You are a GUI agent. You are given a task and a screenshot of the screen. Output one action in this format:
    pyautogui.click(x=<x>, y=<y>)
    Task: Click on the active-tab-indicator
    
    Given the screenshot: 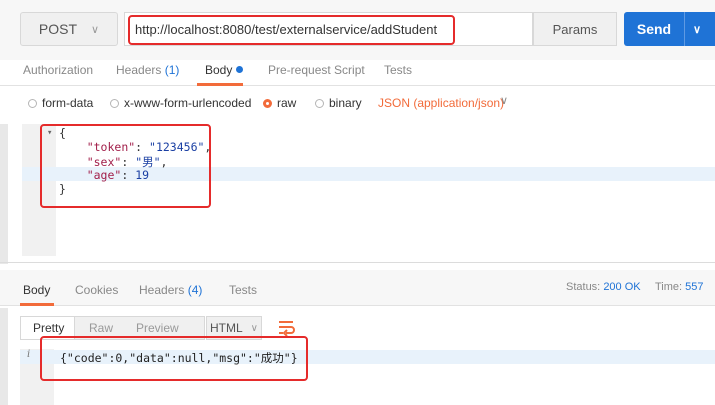 What is the action you would take?
    pyautogui.click(x=220, y=84)
    